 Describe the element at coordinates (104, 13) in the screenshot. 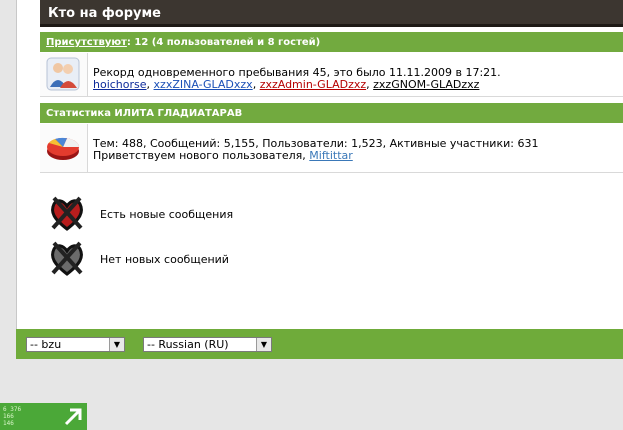

I see `who-online-title: Кто на форуме` at that location.